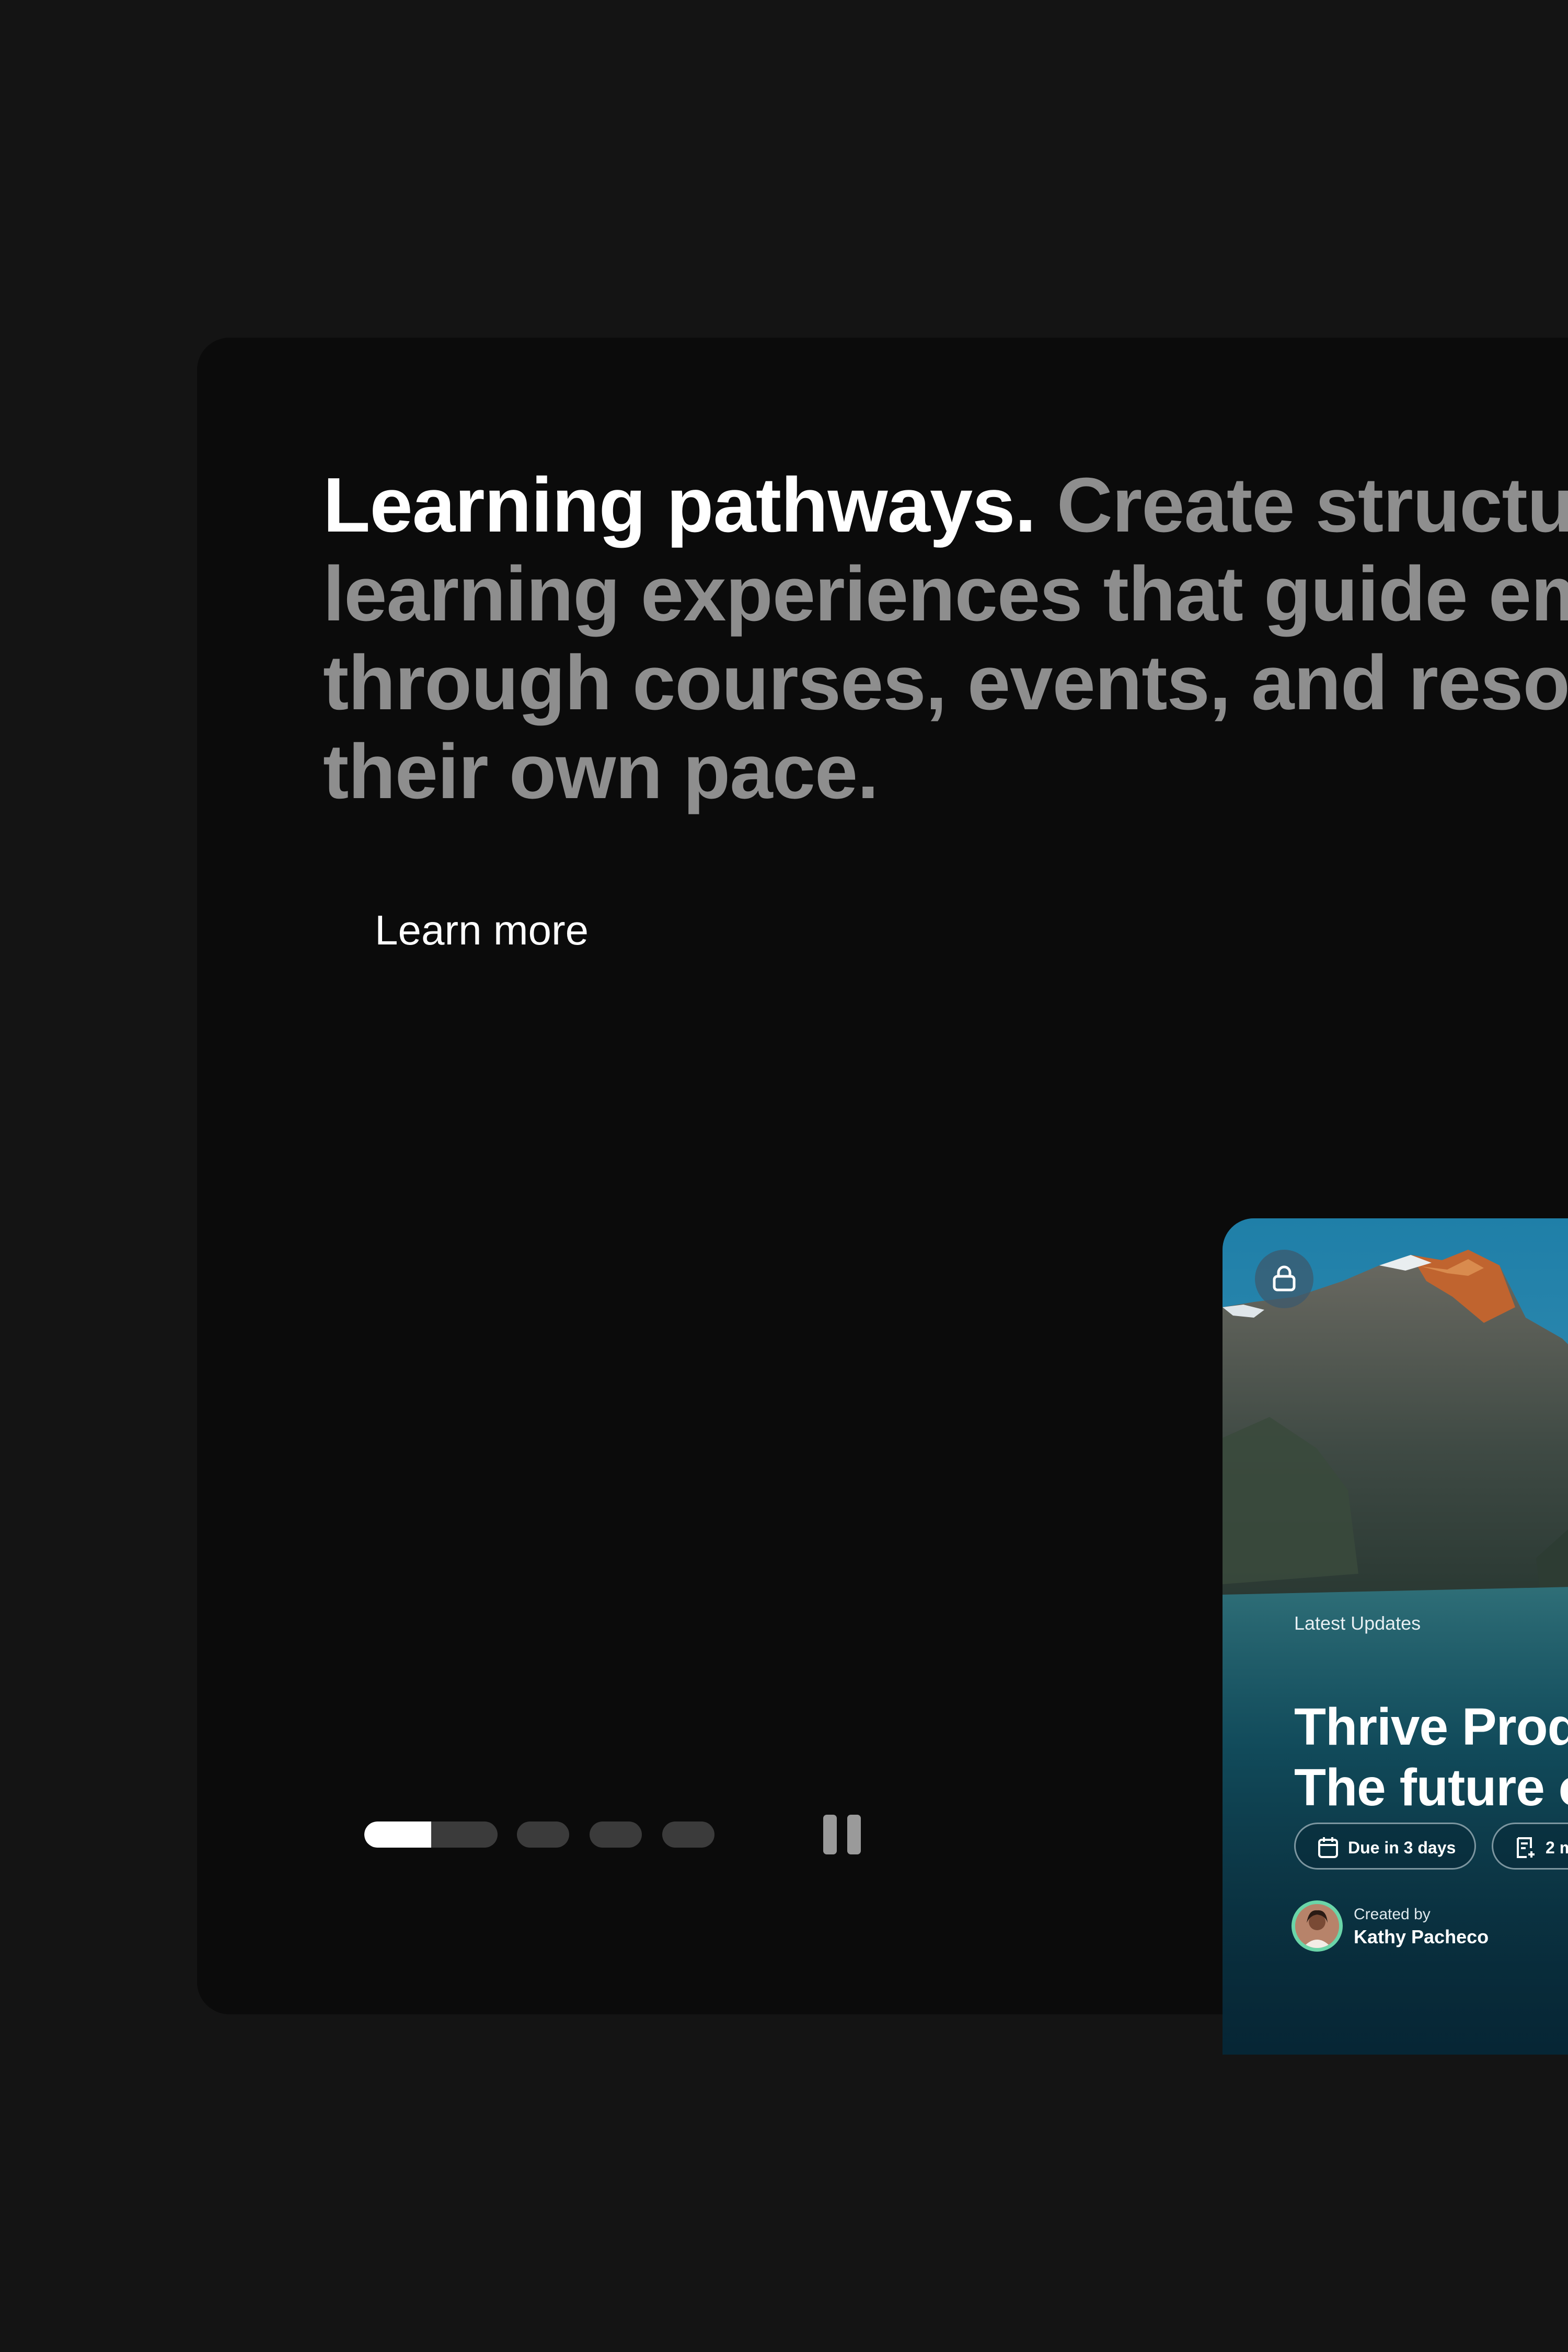  What do you see at coordinates (842, 1834) in the screenshot?
I see `pause-button` at bounding box center [842, 1834].